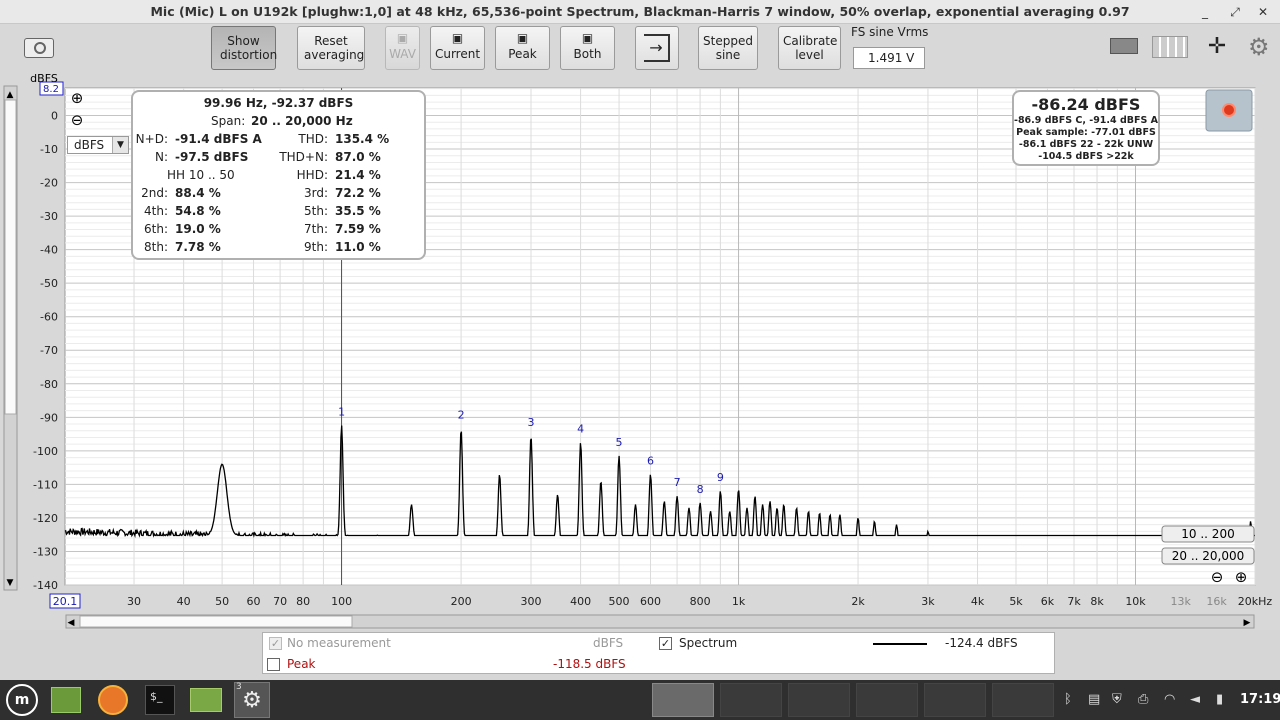  I want to click on y-tick-label: -110, so click(45, 484).